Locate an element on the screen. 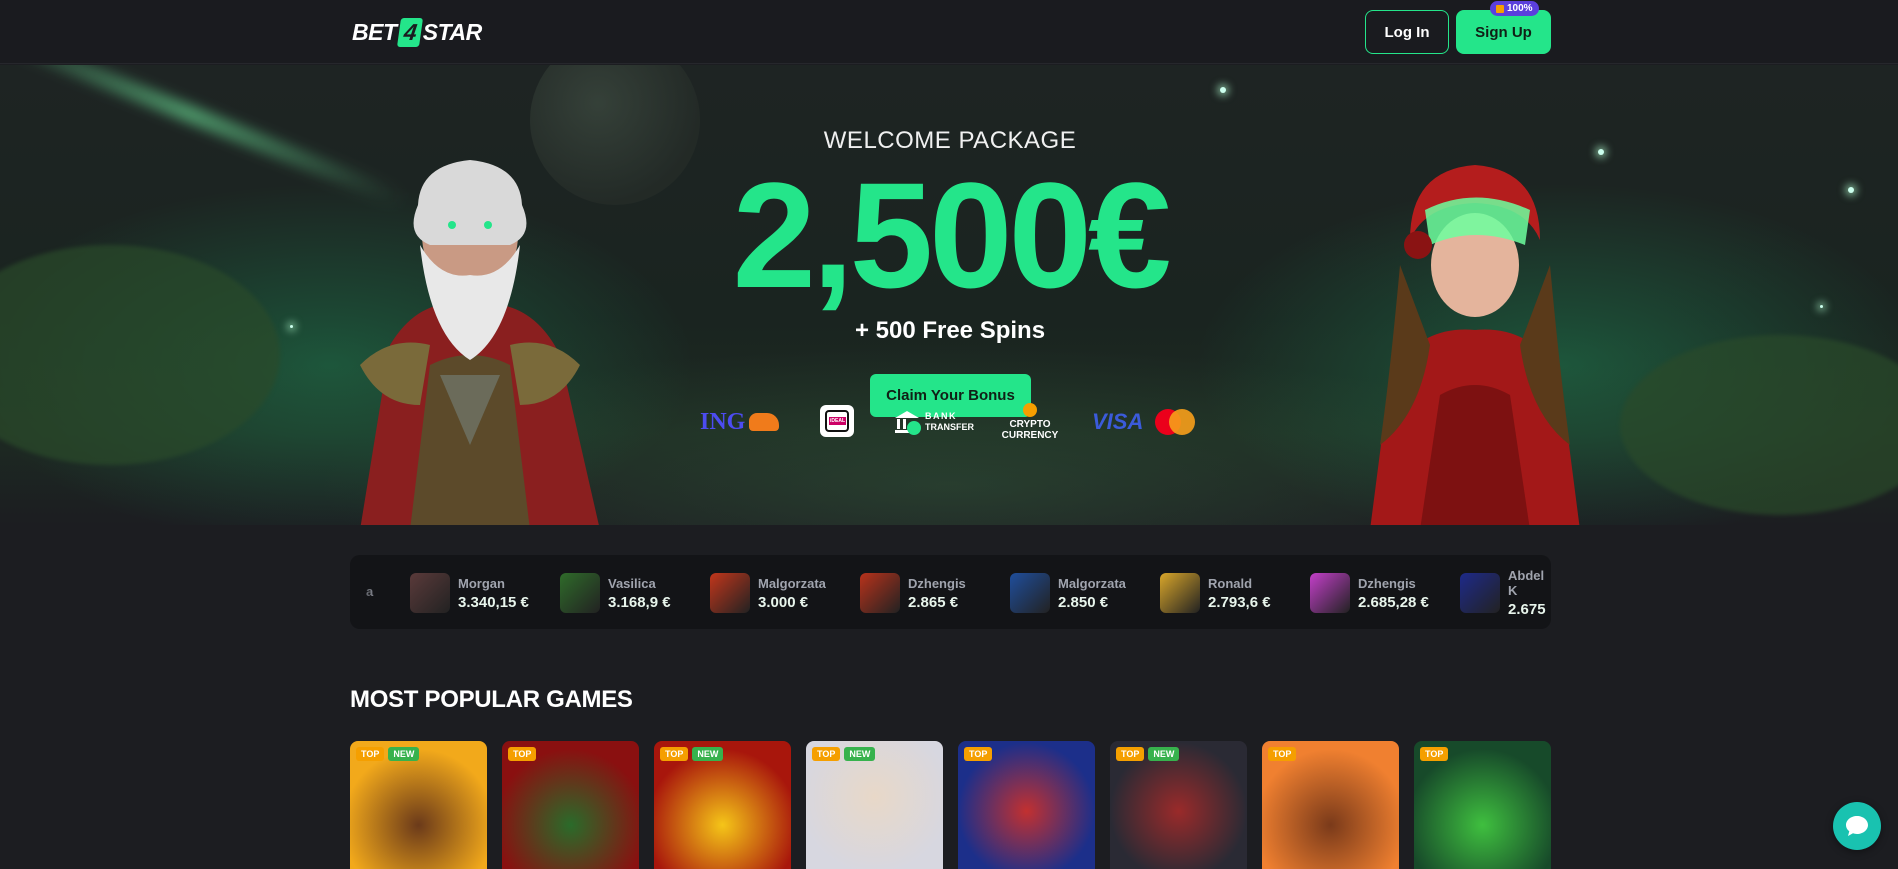 The image size is (1898, 869). gentleman-game-thumb: TOP NEW is located at coordinates (874, 805).